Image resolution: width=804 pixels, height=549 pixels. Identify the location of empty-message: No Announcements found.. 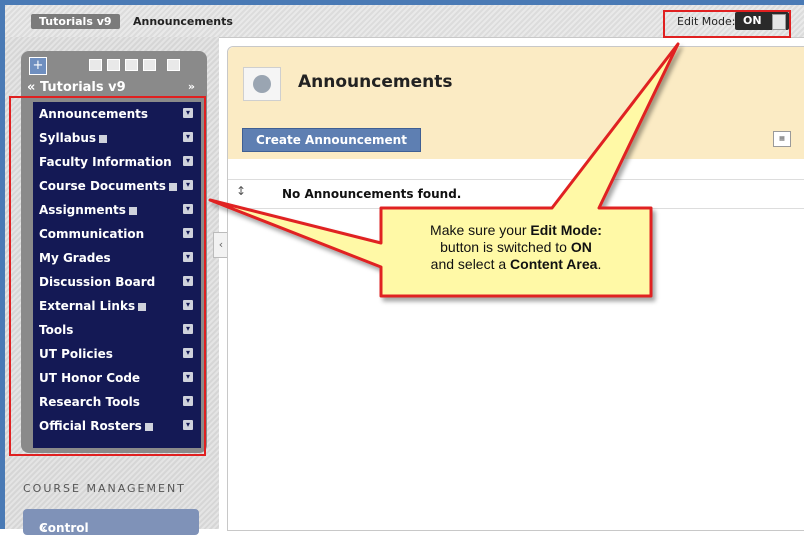
(372, 194).